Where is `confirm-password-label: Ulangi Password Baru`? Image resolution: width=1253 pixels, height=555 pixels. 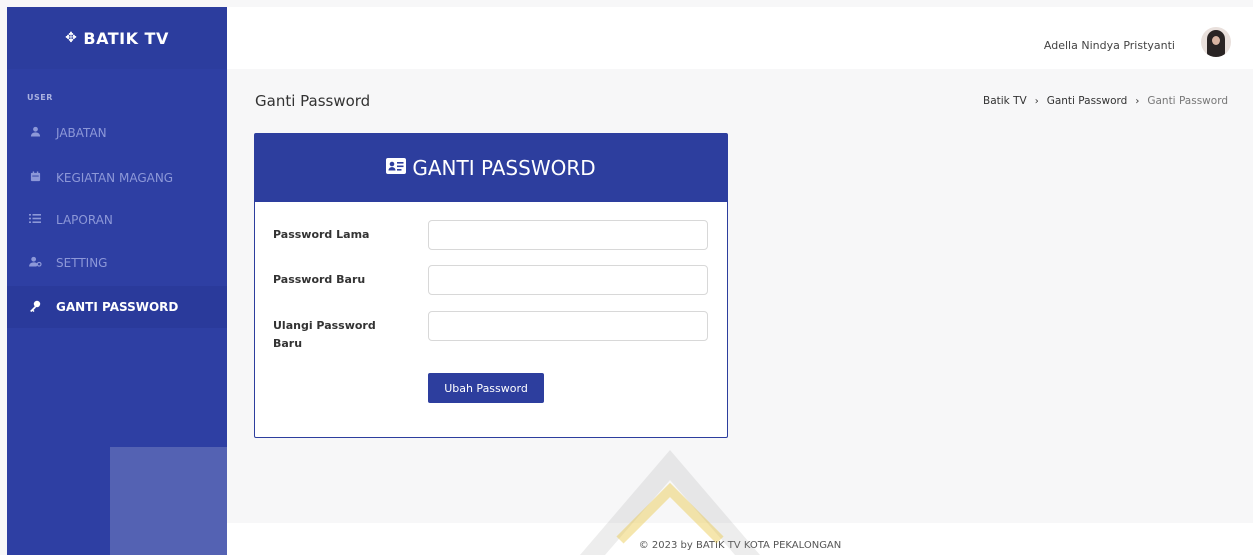 confirm-password-label: Ulangi Password Baru is located at coordinates (324, 334).